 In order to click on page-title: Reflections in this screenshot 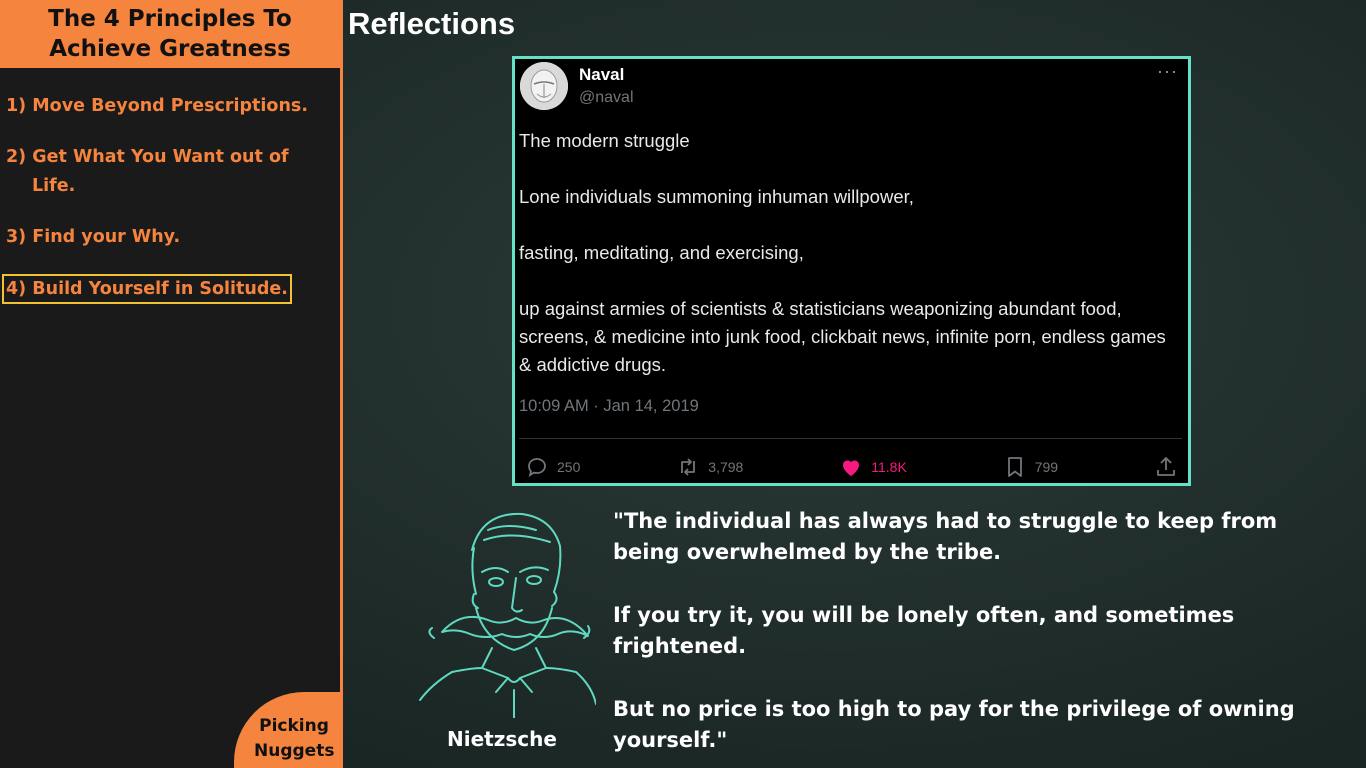, I will do `click(432, 23)`.